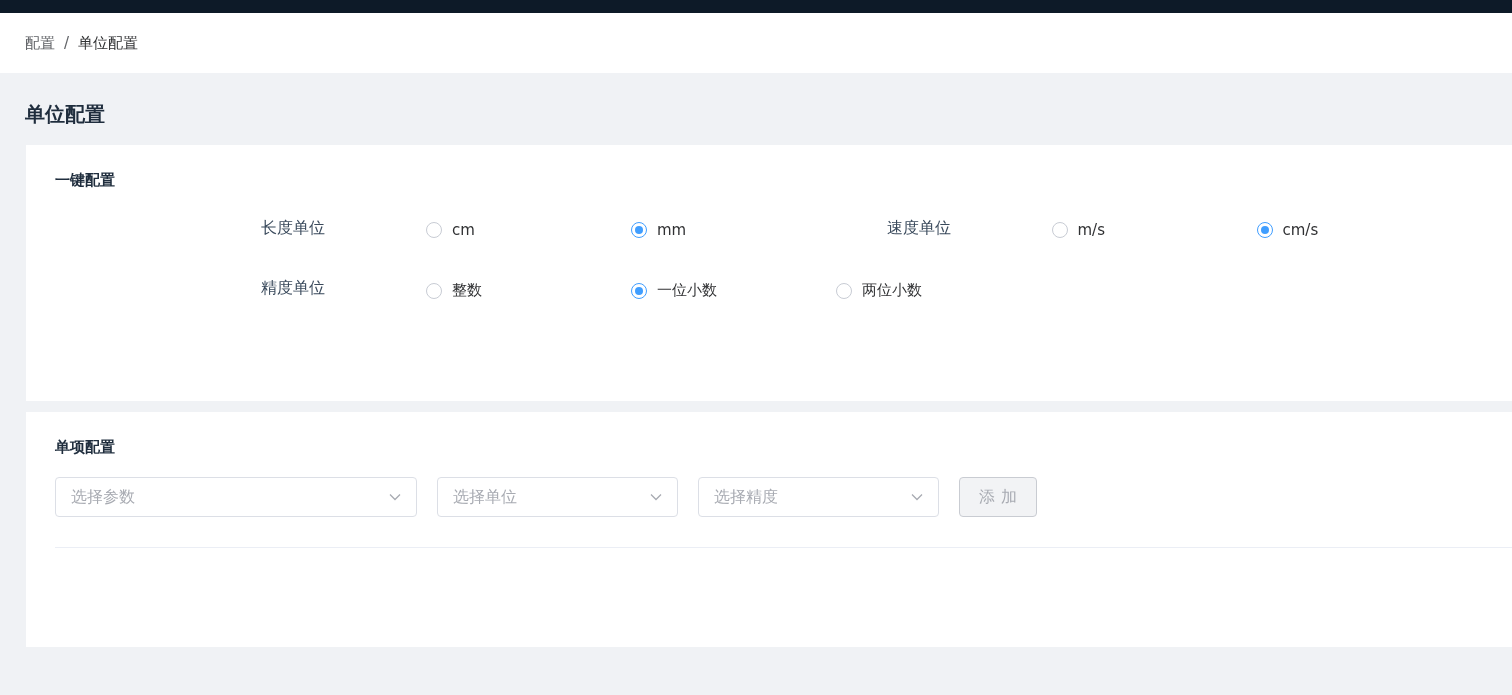 The height and width of the screenshot is (695, 1512). I want to click on field-label: 精度单位, so click(293, 288).